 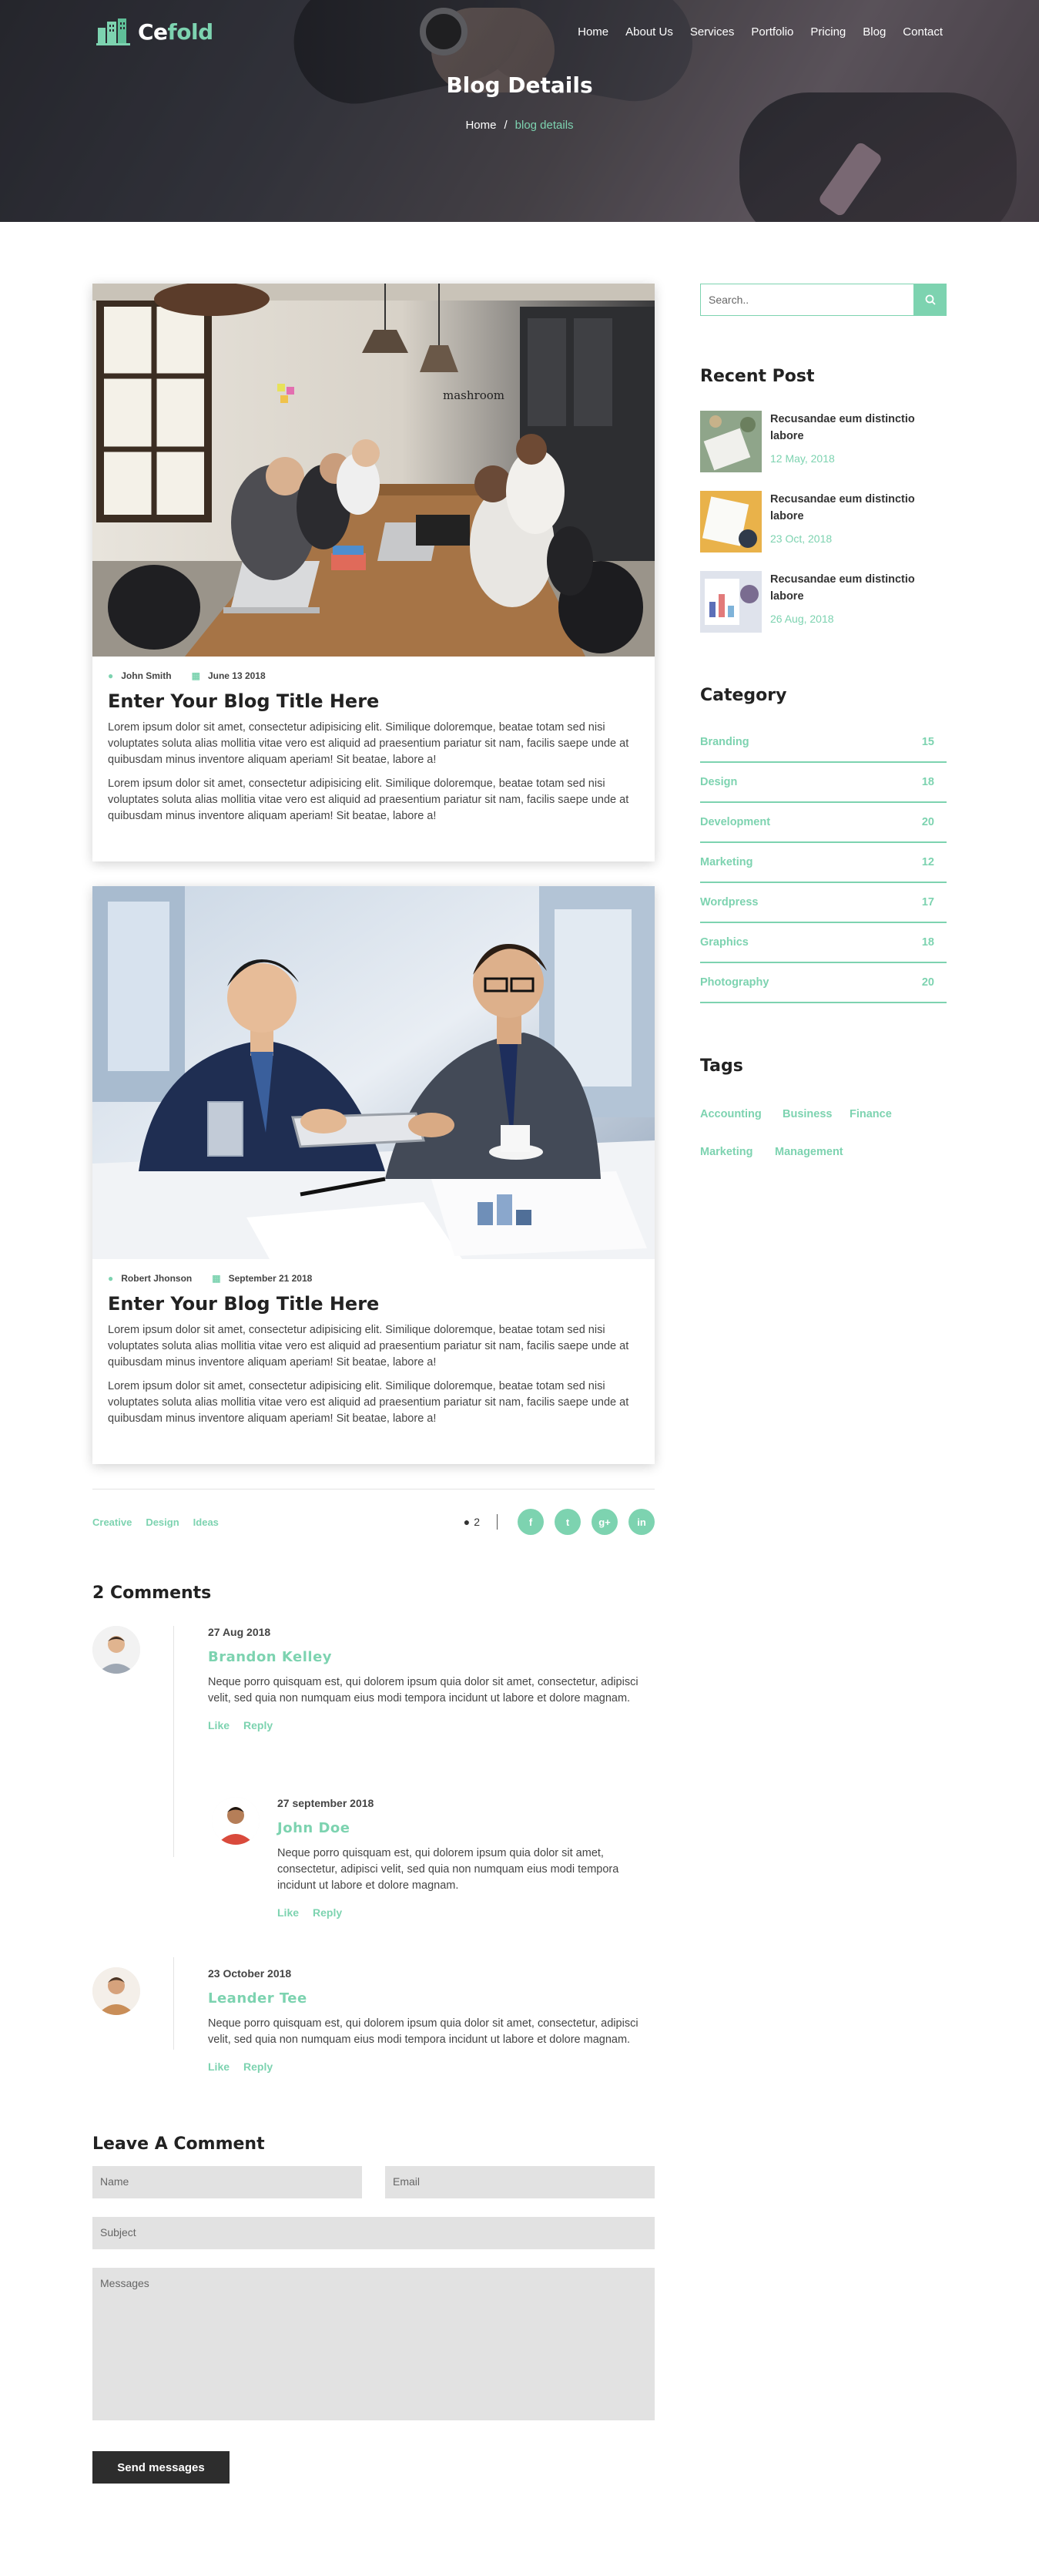 What do you see at coordinates (146, 675) in the screenshot?
I see `post-author: John Smith` at bounding box center [146, 675].